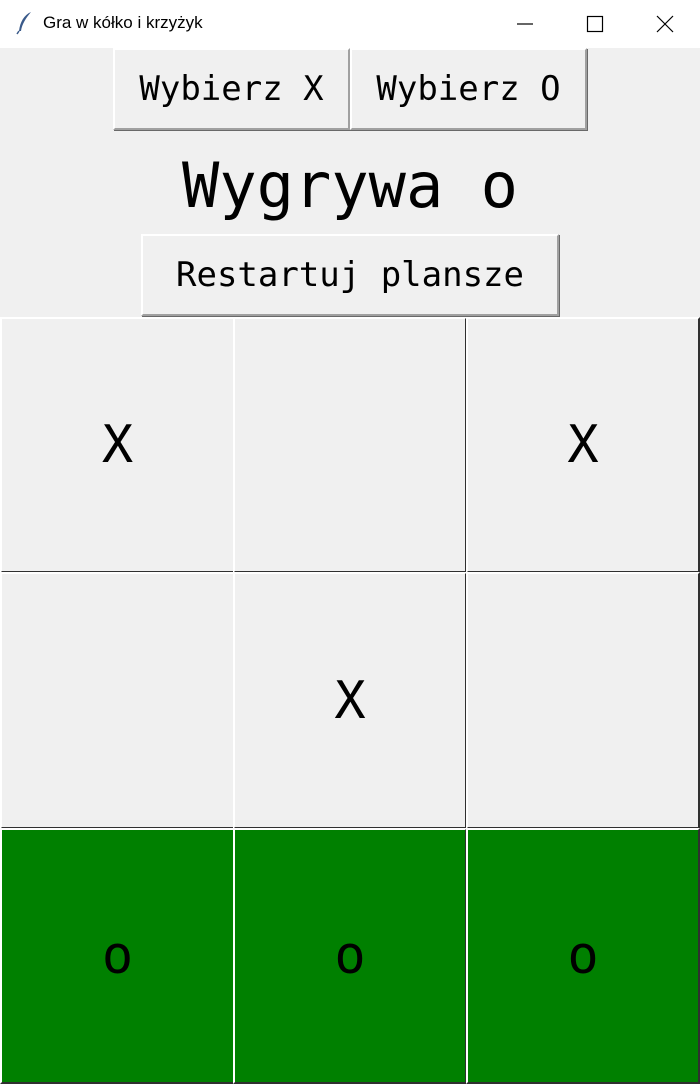 This screenshot has width=700, height=1084. I want to click on status-label: Wygrywa o, so click(350, 185).